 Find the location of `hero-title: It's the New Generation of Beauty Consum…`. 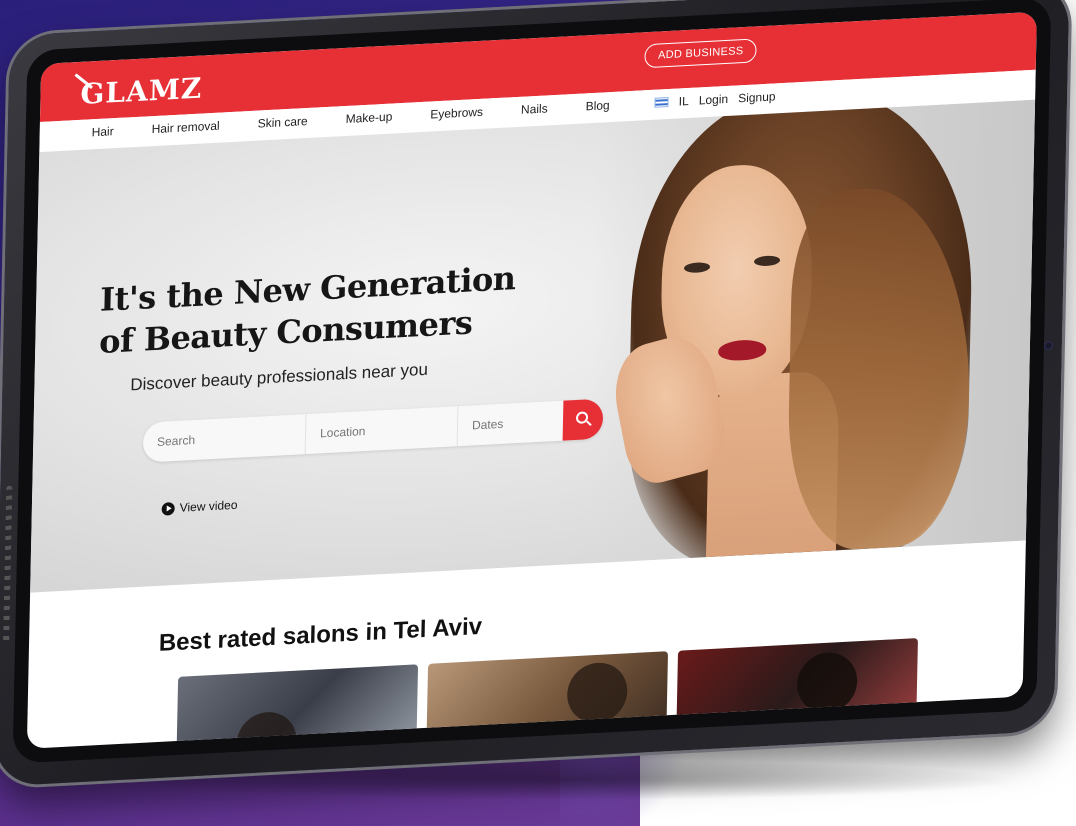

hero-title: It's the New Generation of Beauty Consum… is located at coordinates (310, 310).